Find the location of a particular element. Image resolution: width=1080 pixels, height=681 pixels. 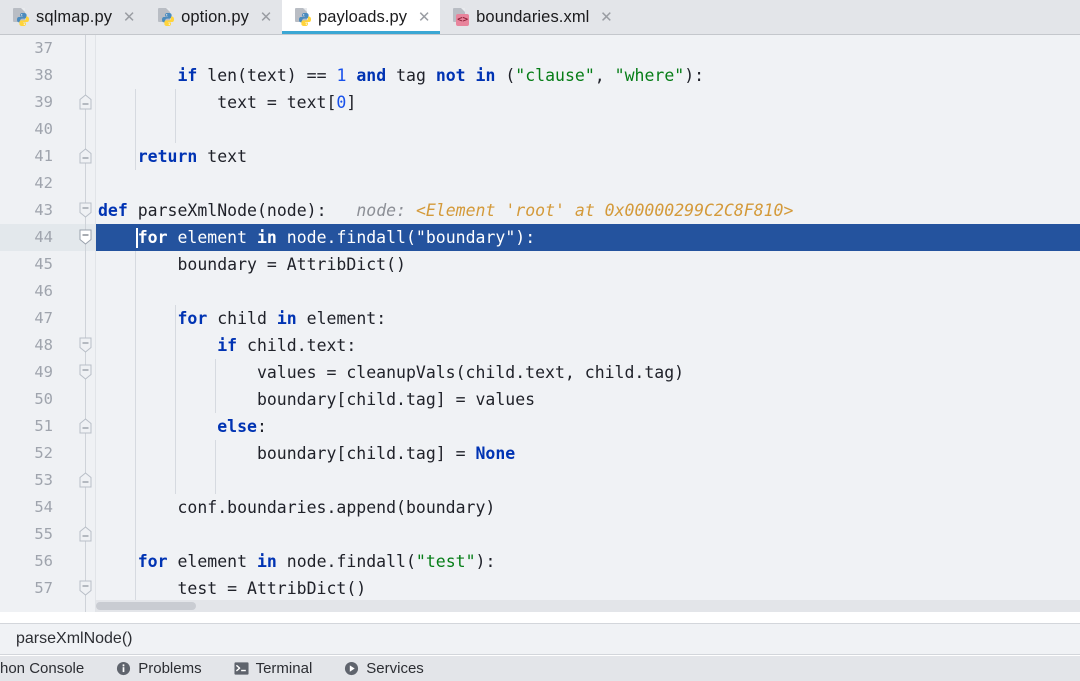

terminal-icon is located at coordinates (241, 668).